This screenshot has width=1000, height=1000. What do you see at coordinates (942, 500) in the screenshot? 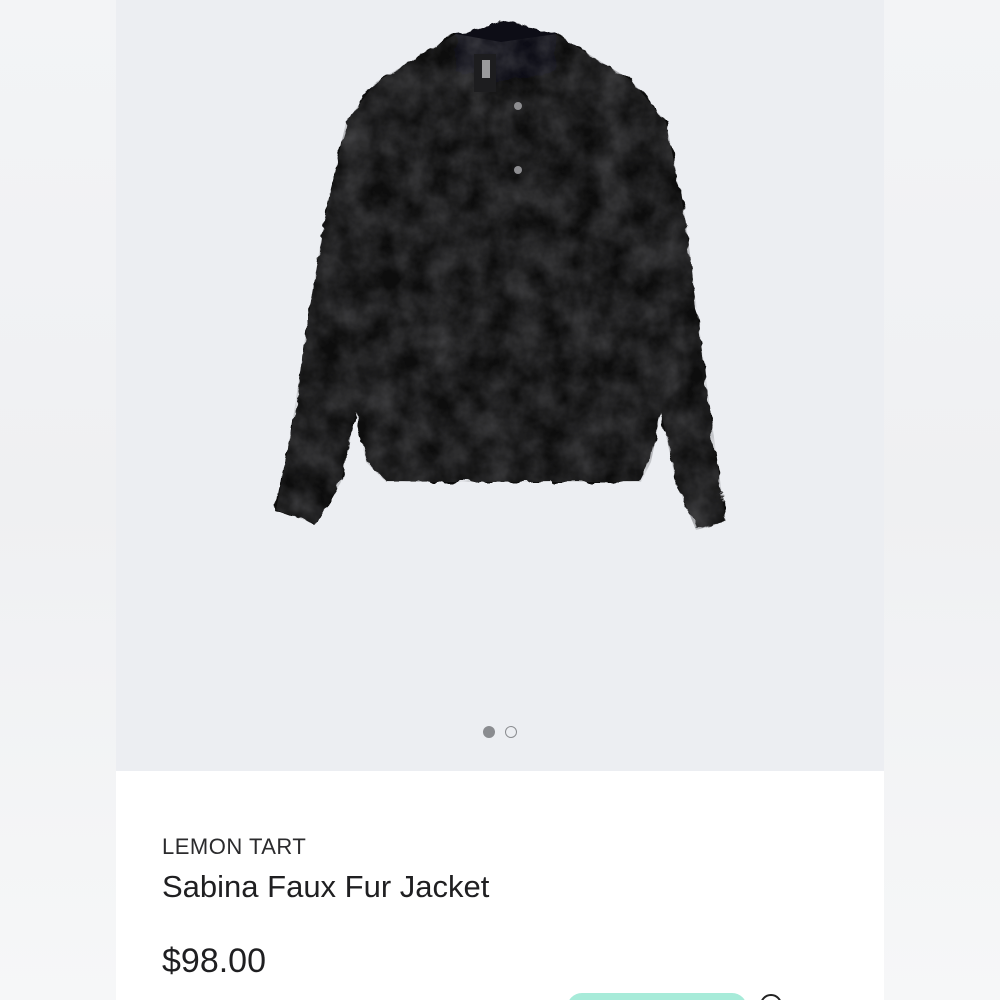
I see `right-backdrop` at bounding box center [942, 500].